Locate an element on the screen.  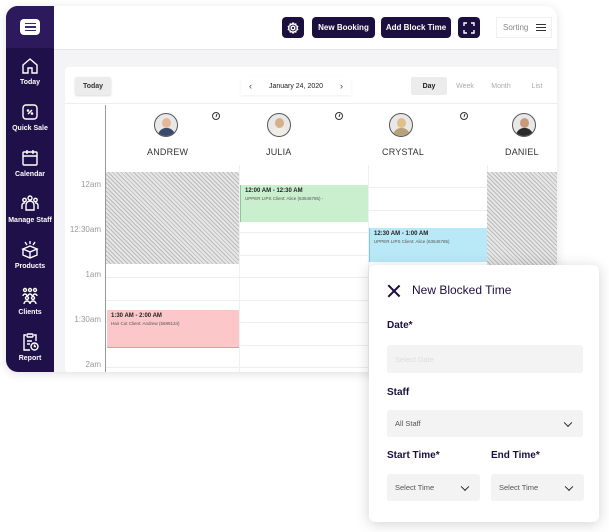
staff-name: DANIEL is located at coordinates (522, 152).